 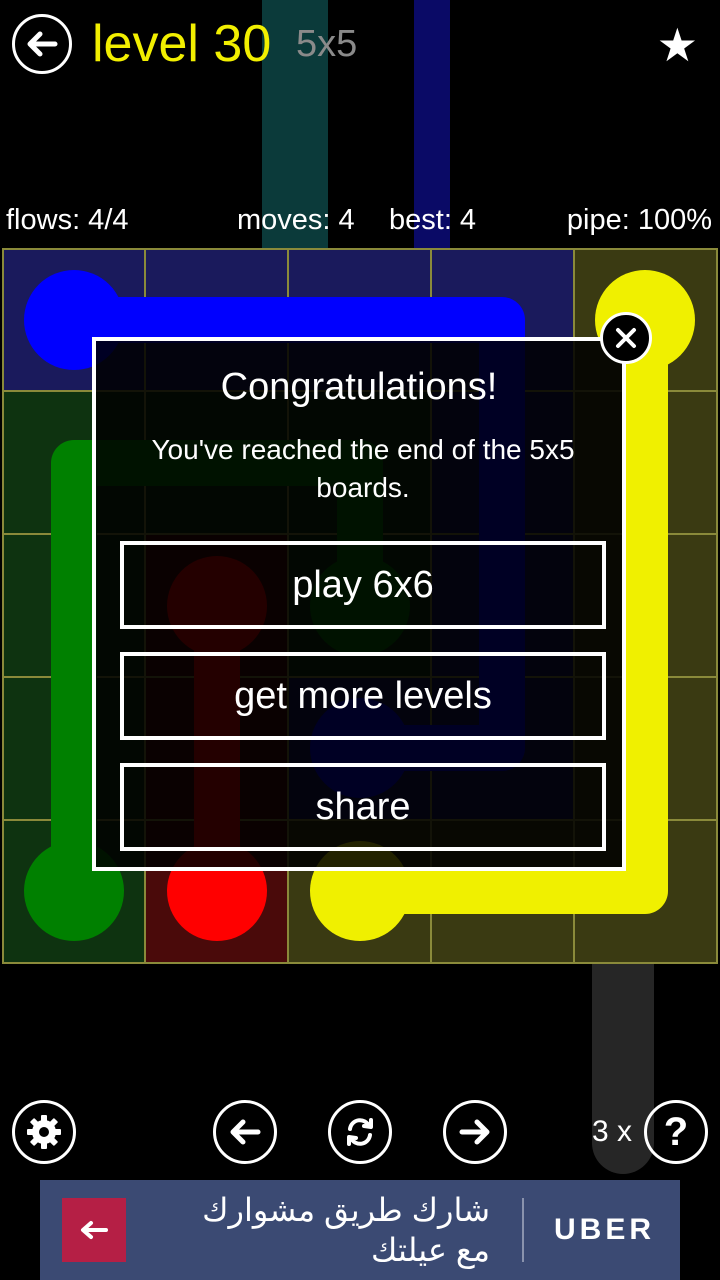 What do you see at coordinates (363, 585) in the screenshot?
I see `play-next-size-button: play 6x6` at bounding box center [363, 585].